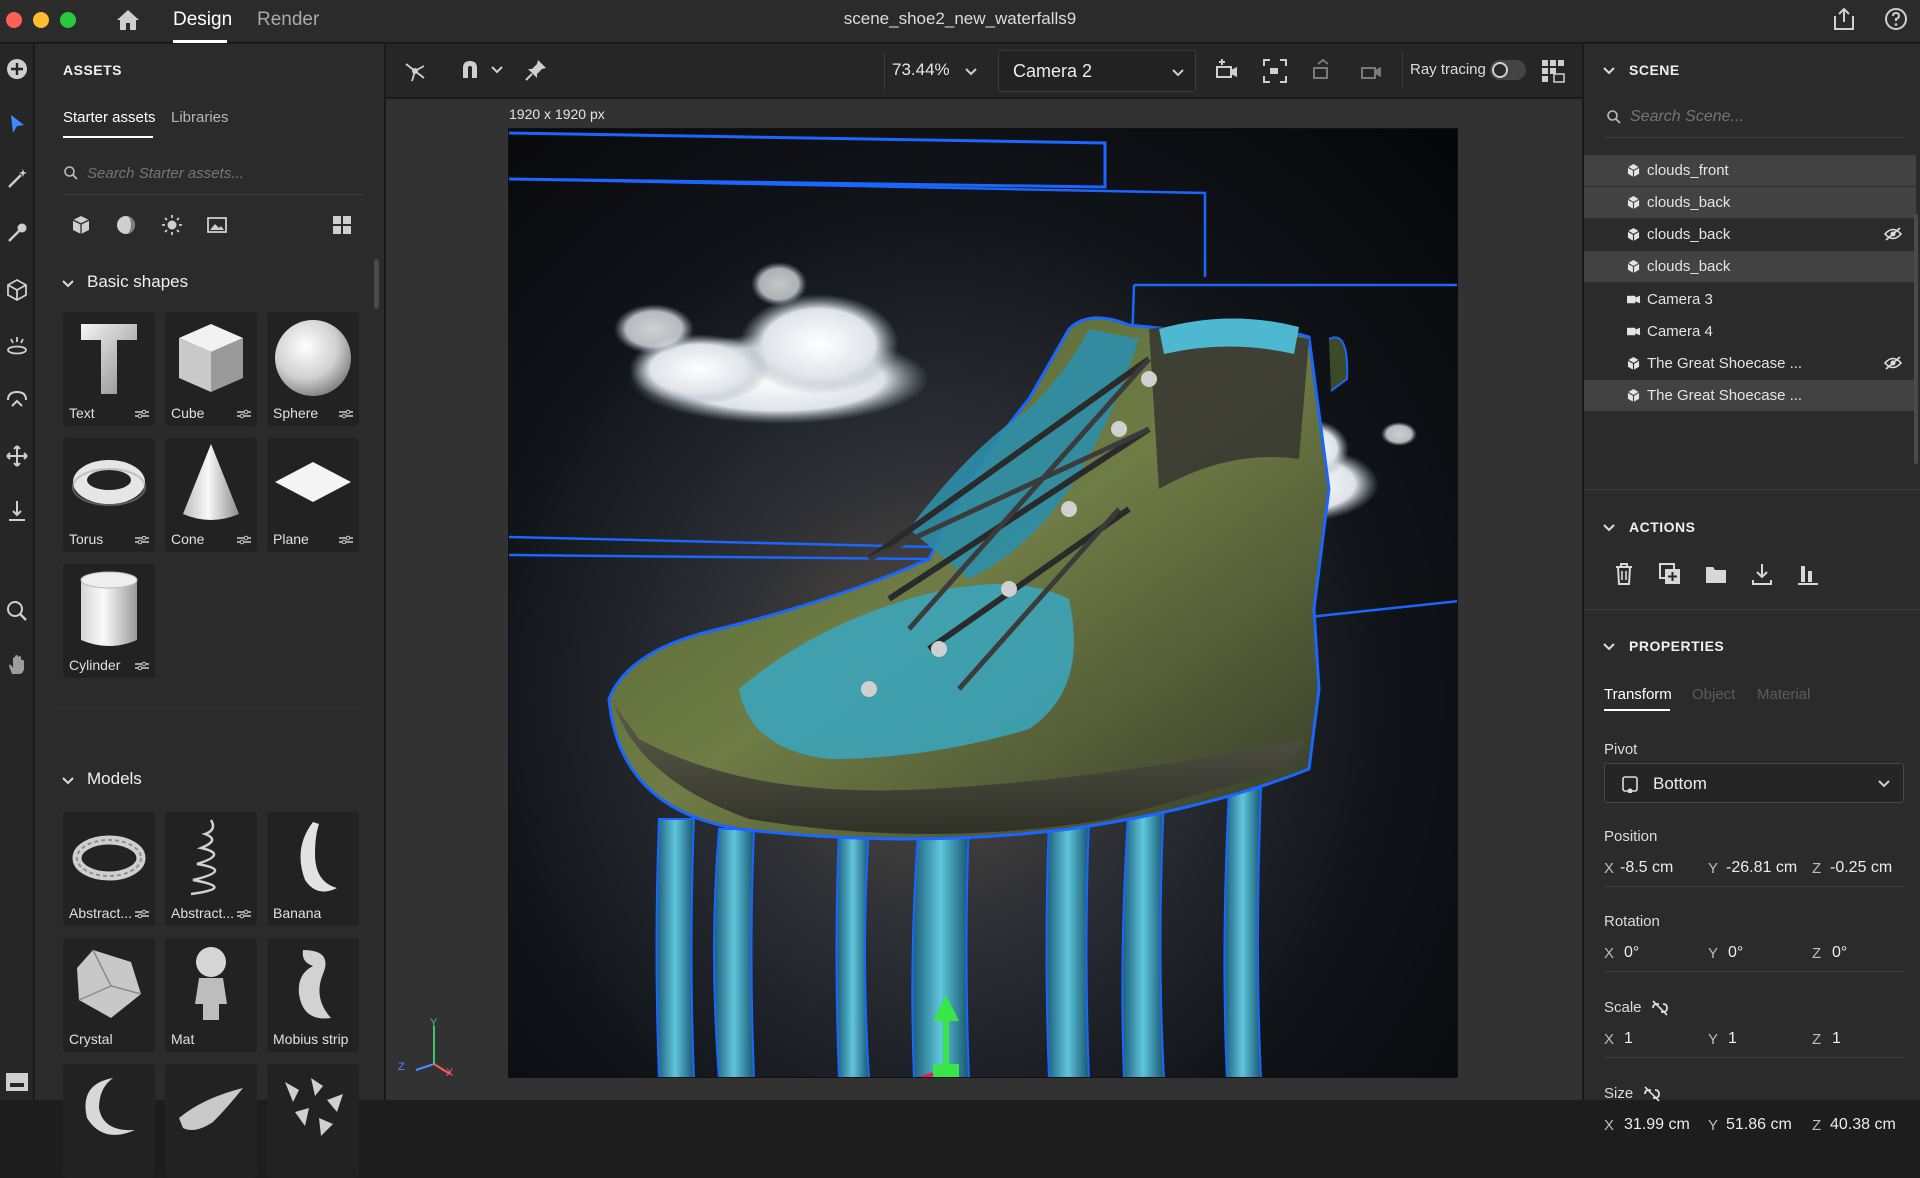  What do you see at coordinates (1624, 574) in the screenshot?
I see `delete-icon` at bounding box center [1624, 574].